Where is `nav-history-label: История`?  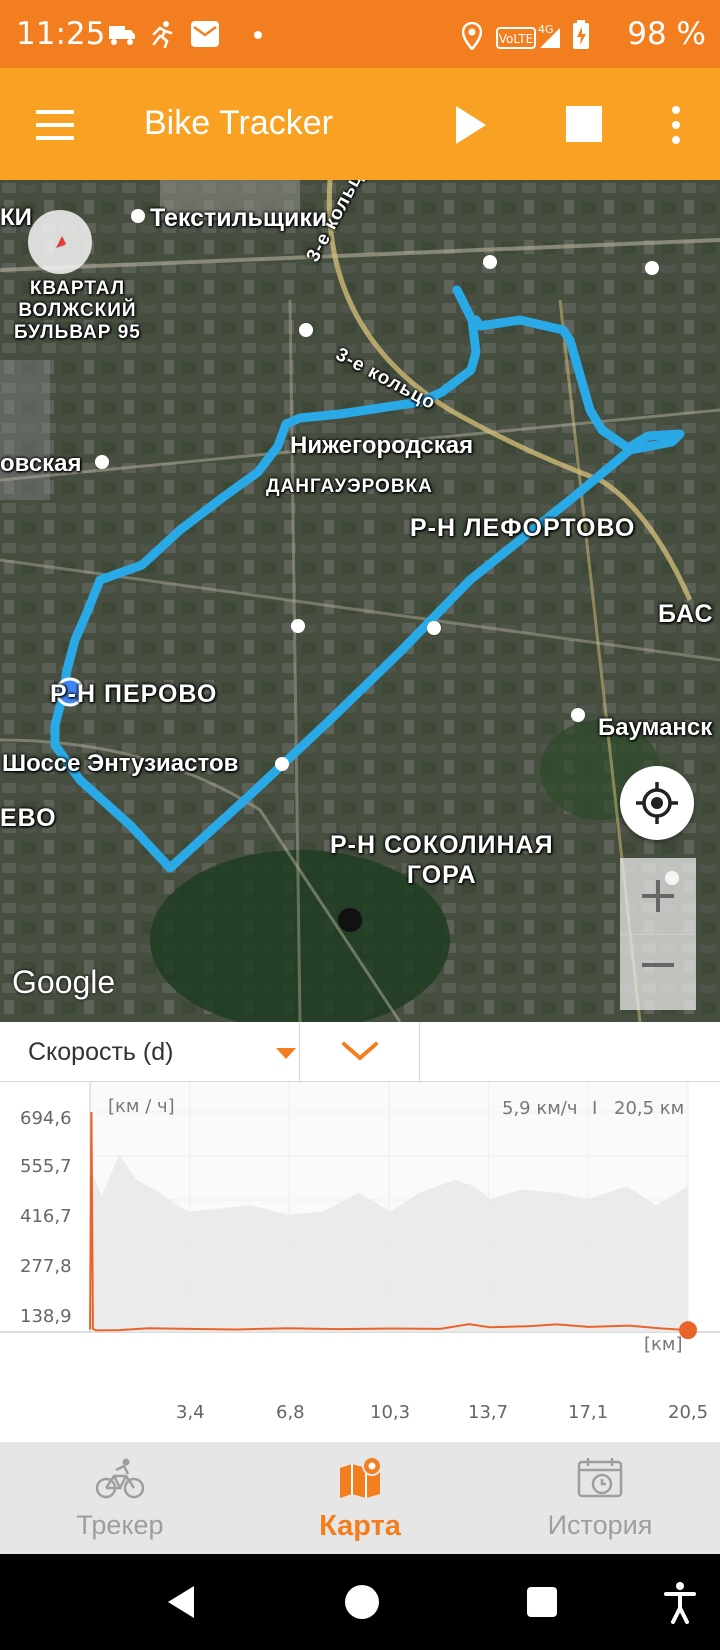
nav-history-label: История is located at coordinates (600, 1525).